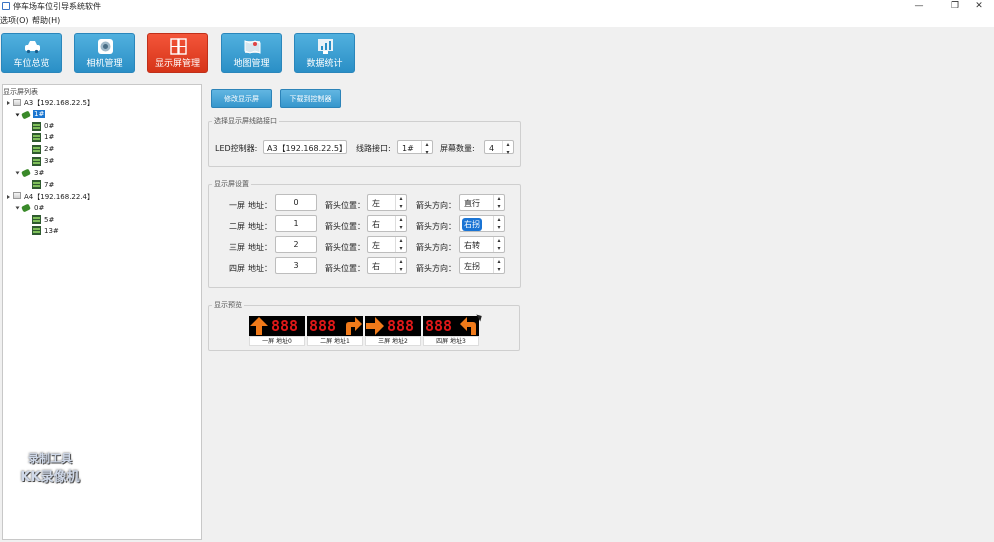  What do you see at coordinates (237, 247) in the screenshot?
I see `screen-name-label: 三屏` at bounding box center [237, 247].